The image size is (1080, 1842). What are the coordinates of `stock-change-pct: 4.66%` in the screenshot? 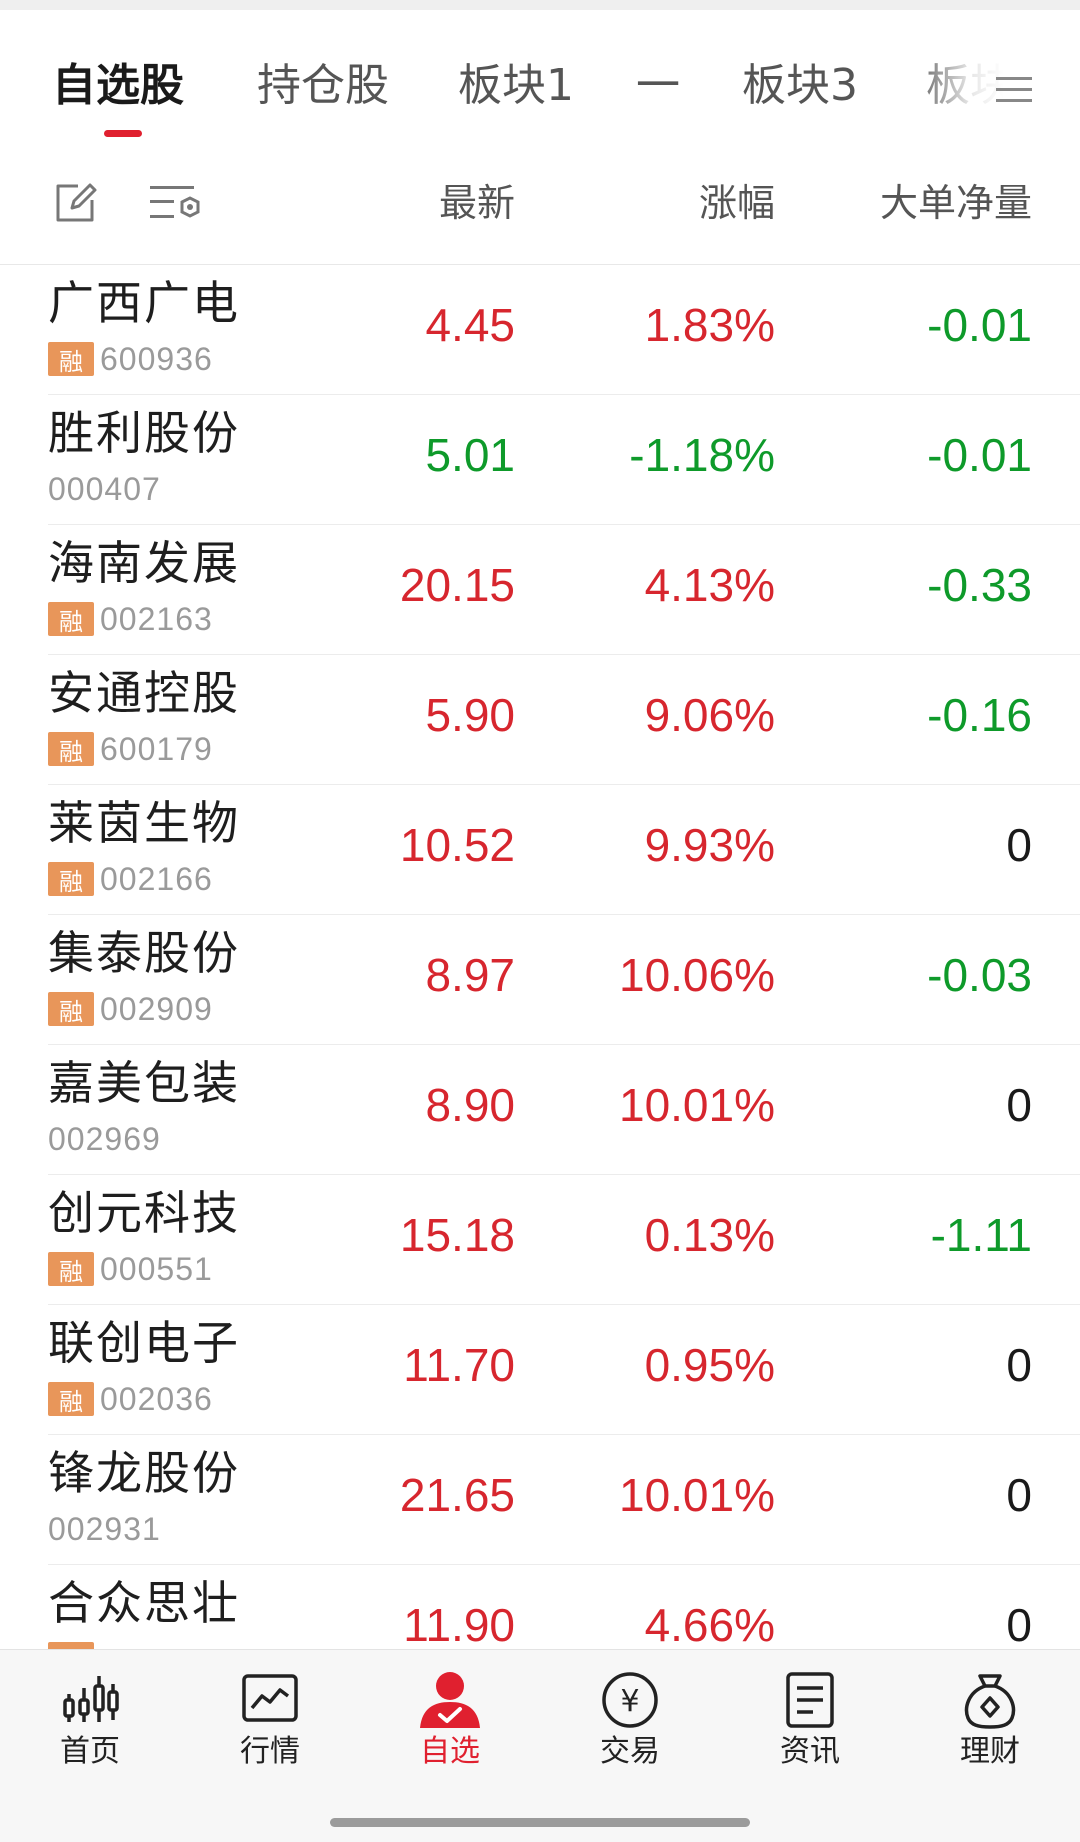 It's located at (709, 1625).